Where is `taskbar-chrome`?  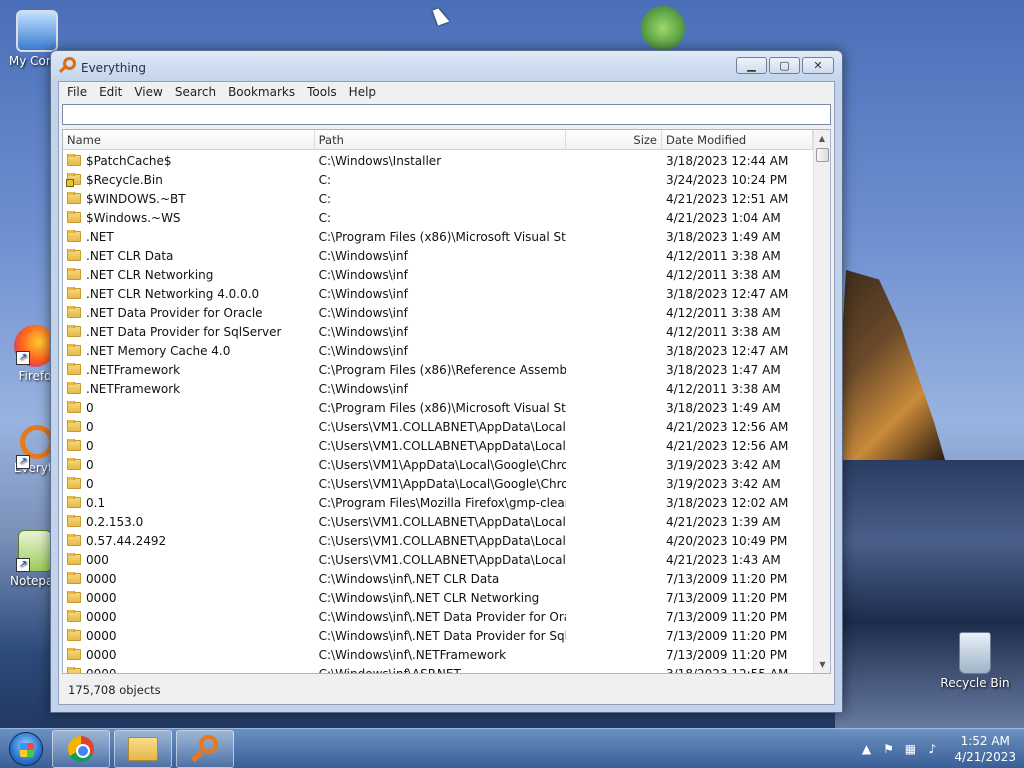
taskbar-chrome is located at coordinates (81, 748).